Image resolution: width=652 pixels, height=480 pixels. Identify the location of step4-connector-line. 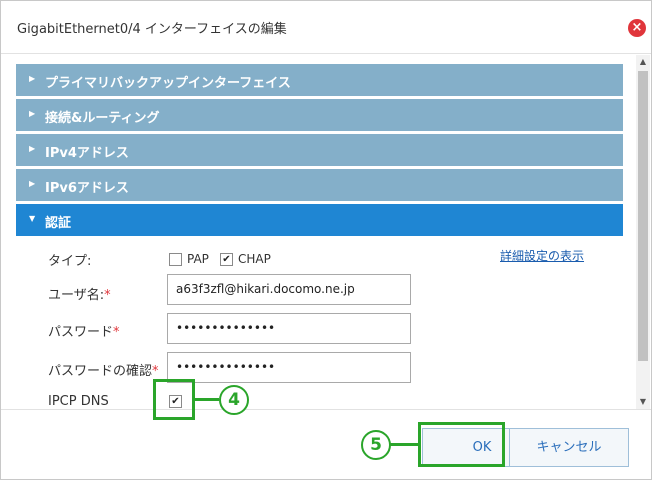
(207, 399).